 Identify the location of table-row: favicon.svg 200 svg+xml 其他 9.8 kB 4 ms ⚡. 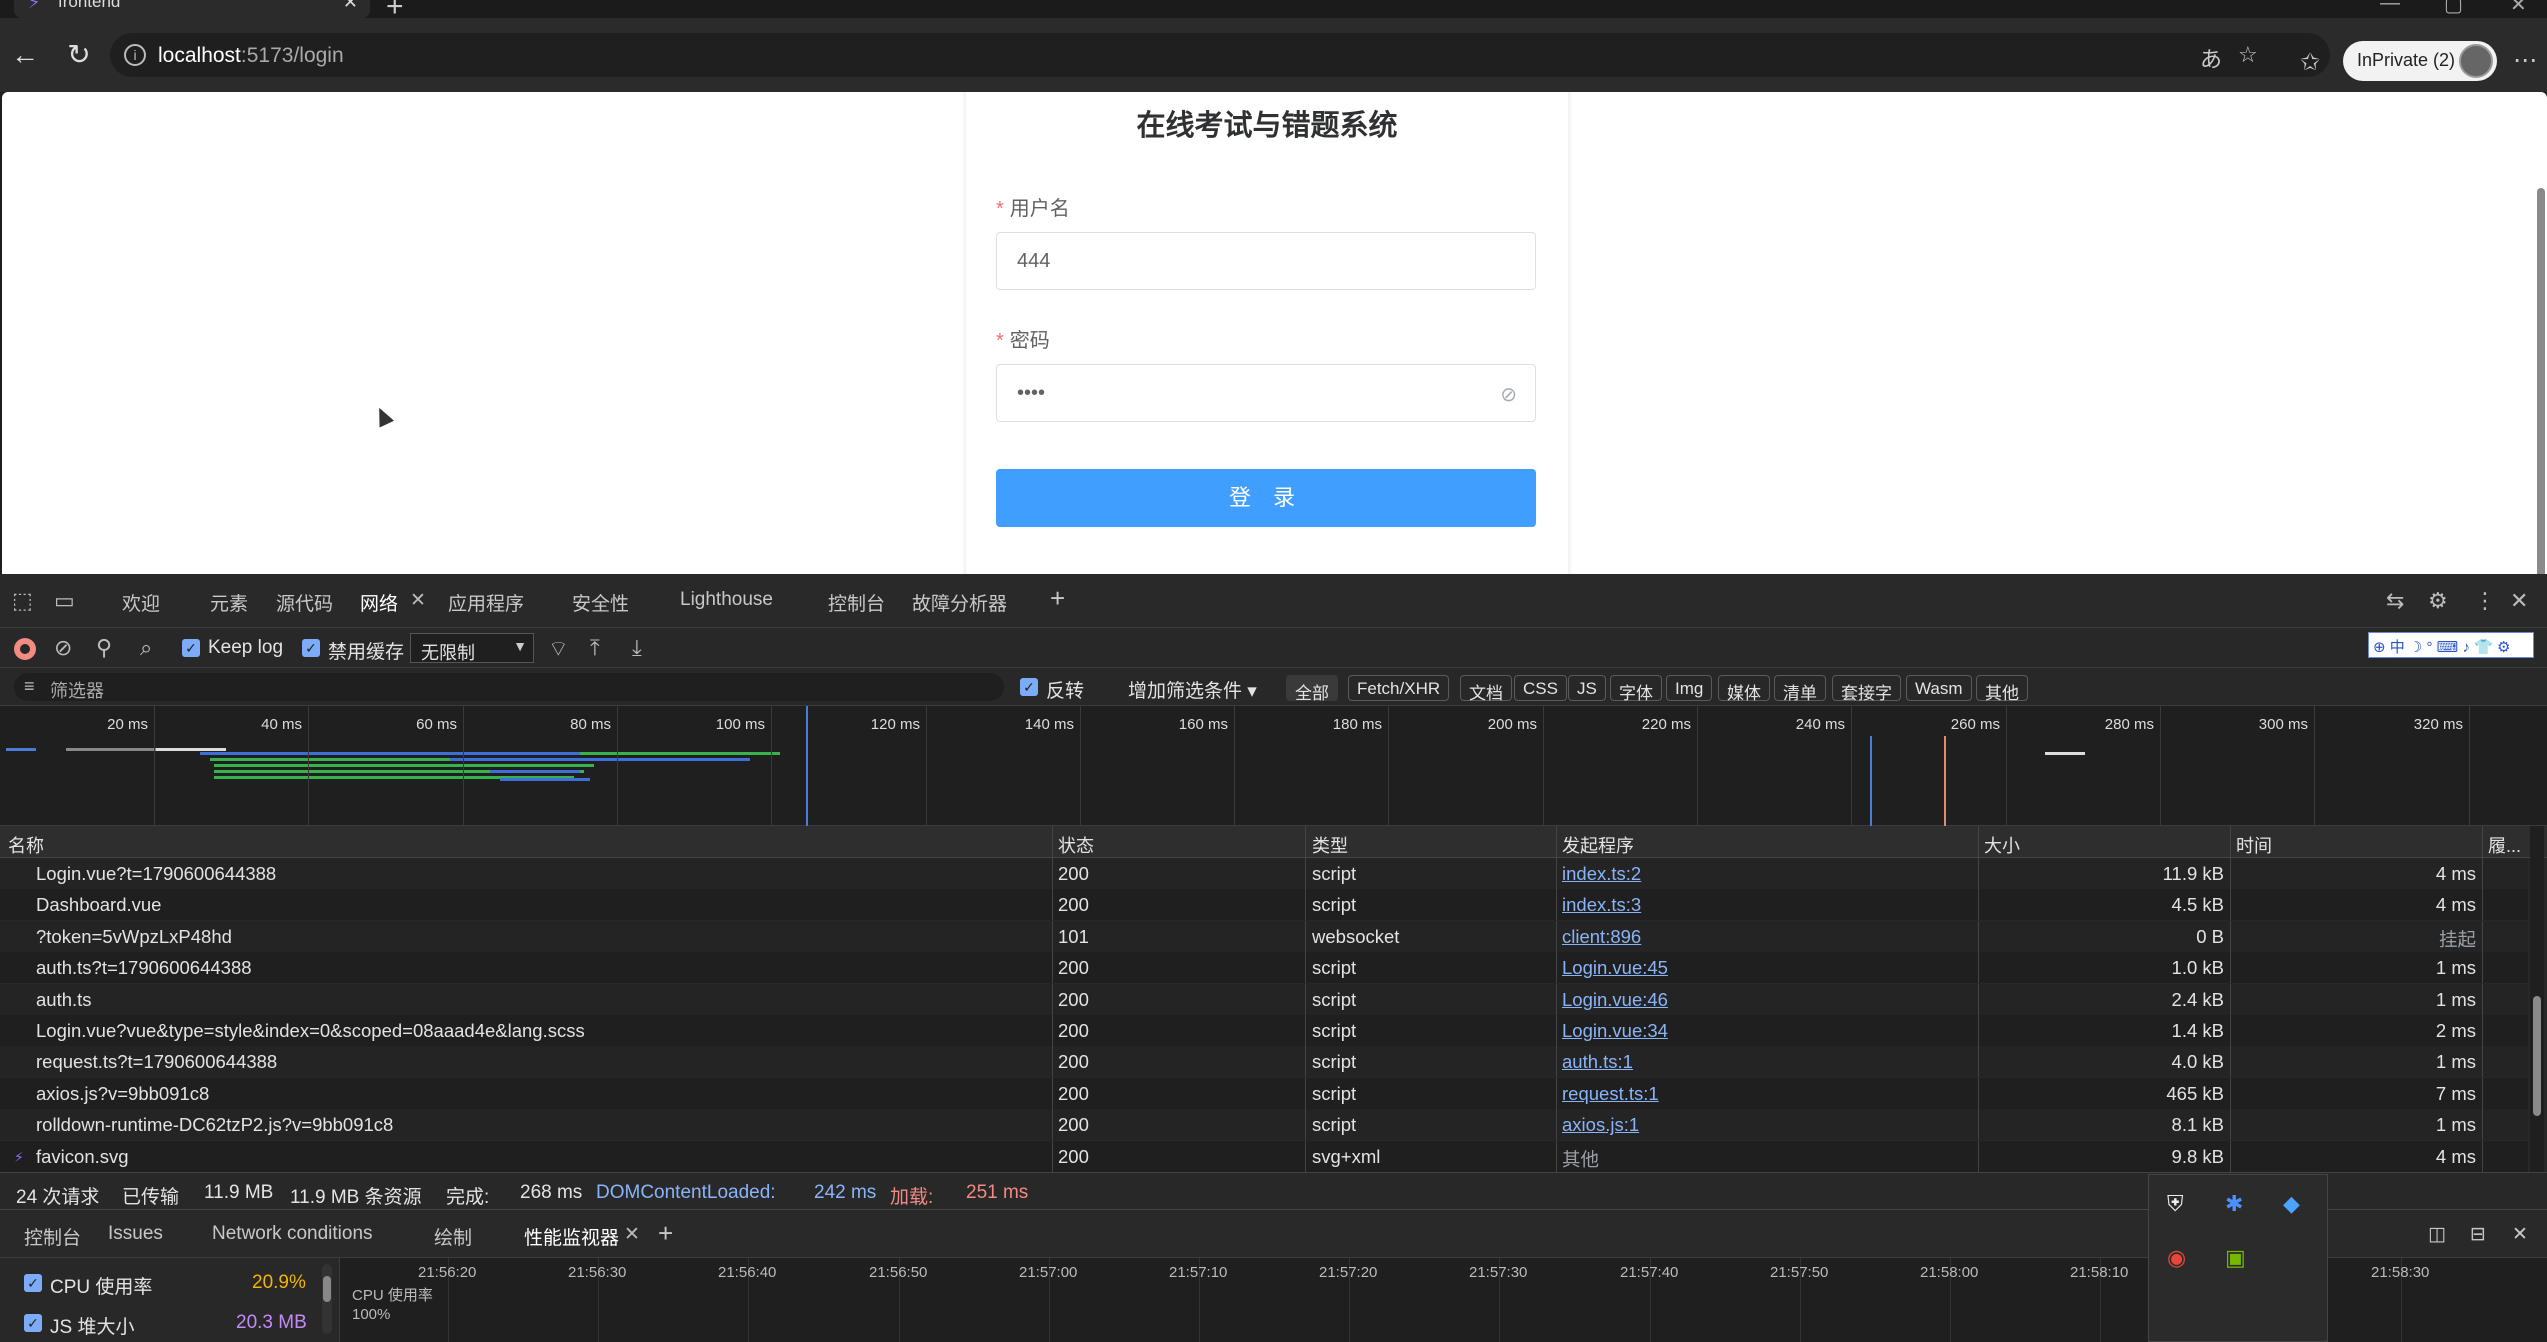
(1264, 1156).